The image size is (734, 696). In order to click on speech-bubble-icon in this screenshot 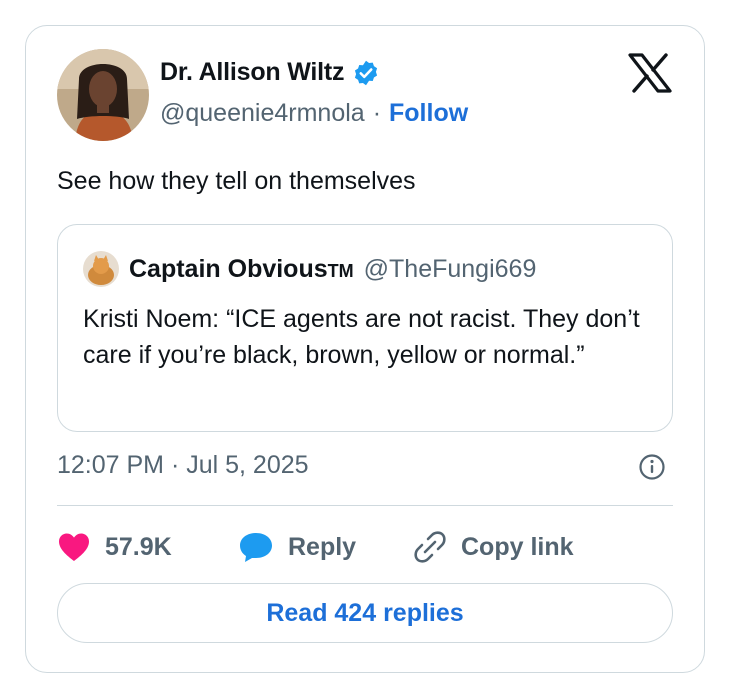, I will do `click(256, 547)`.